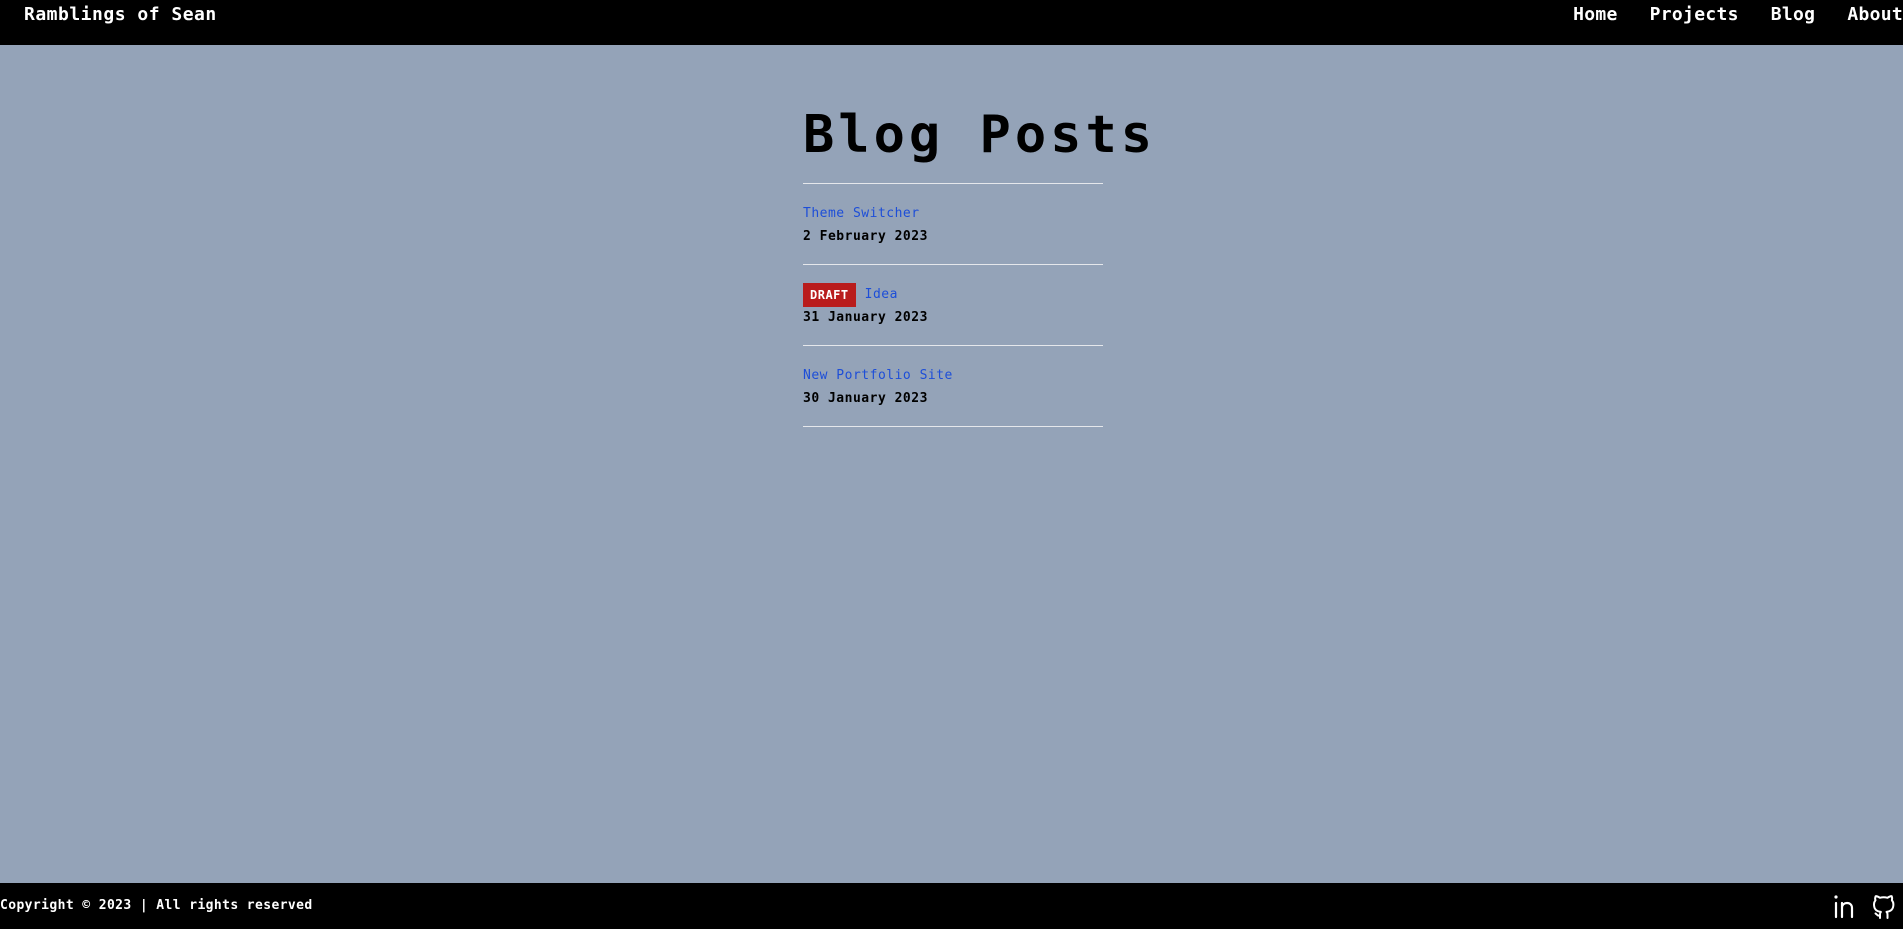 Image resolution: width=1903 pixels, height=929 pixels. I want to click on github-icon, so click(1884, 907).